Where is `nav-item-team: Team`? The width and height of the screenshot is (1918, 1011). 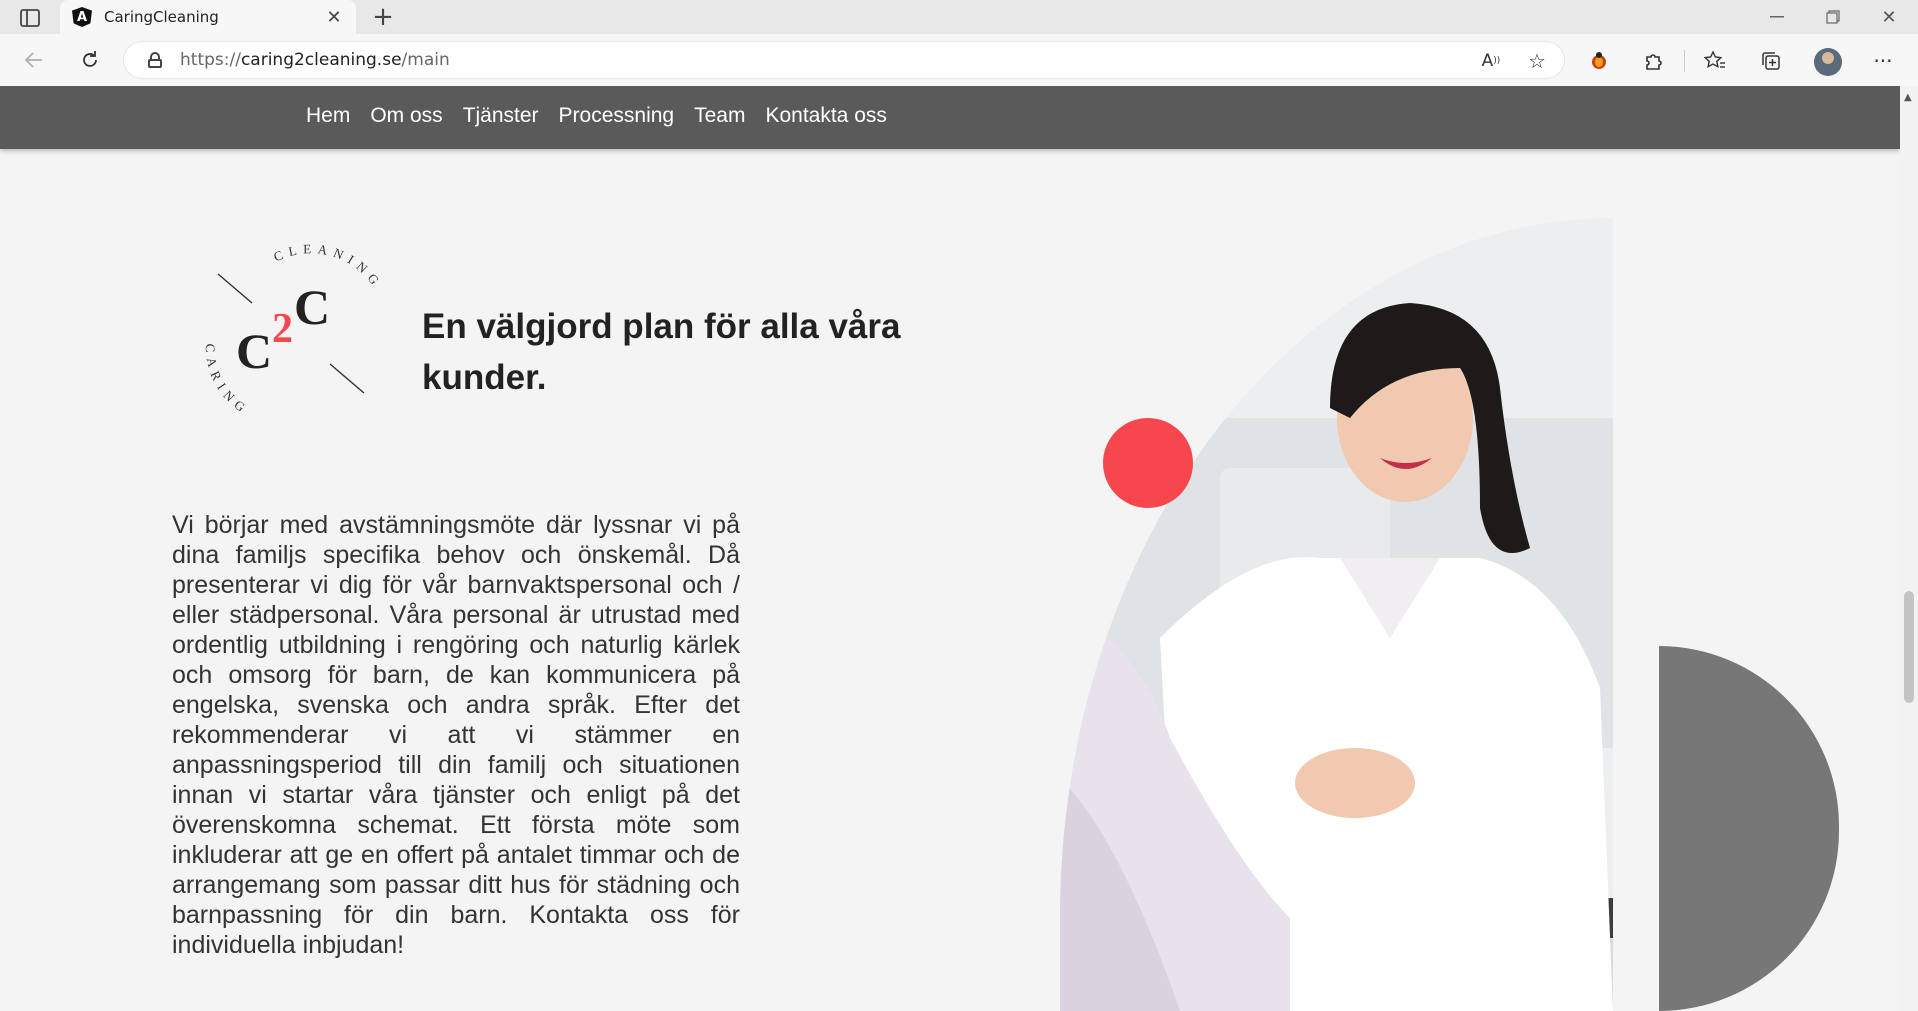
nav-item-team: Team is located at coordinates (719, 116).